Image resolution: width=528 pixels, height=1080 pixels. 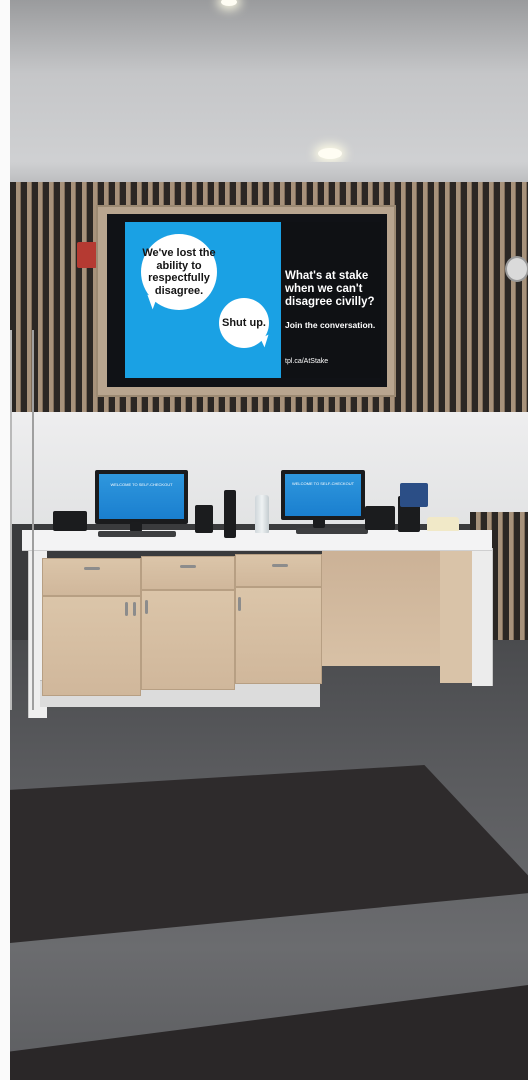 I want to click on fire-alarm, so click(x=87, y=255).